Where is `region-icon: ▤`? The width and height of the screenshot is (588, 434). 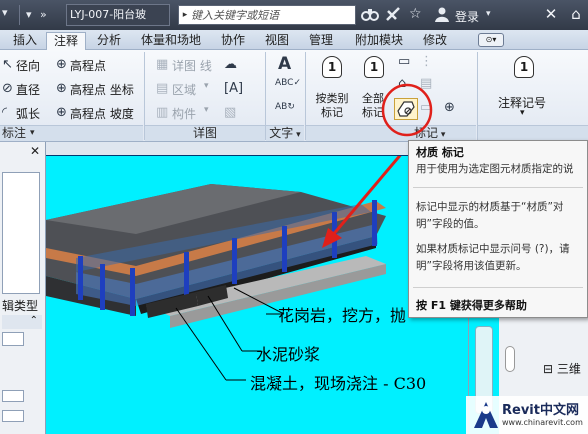 region-icon: ▤ is located at coordinates (162, 88).